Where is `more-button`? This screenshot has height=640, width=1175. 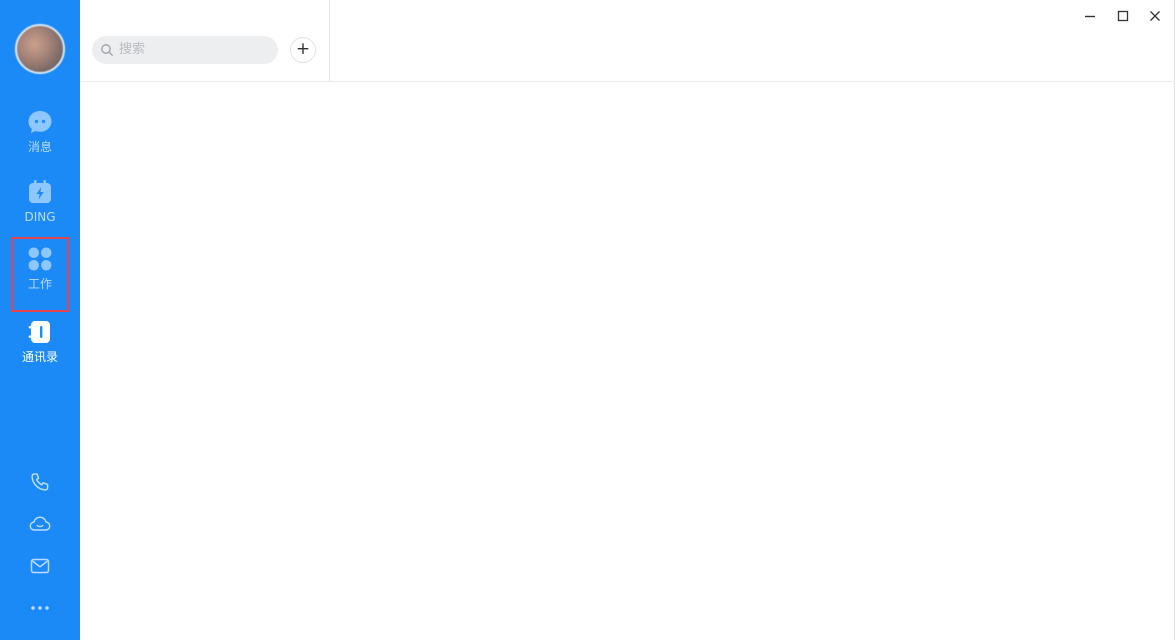 more-button is located at coordinates (40, 608).